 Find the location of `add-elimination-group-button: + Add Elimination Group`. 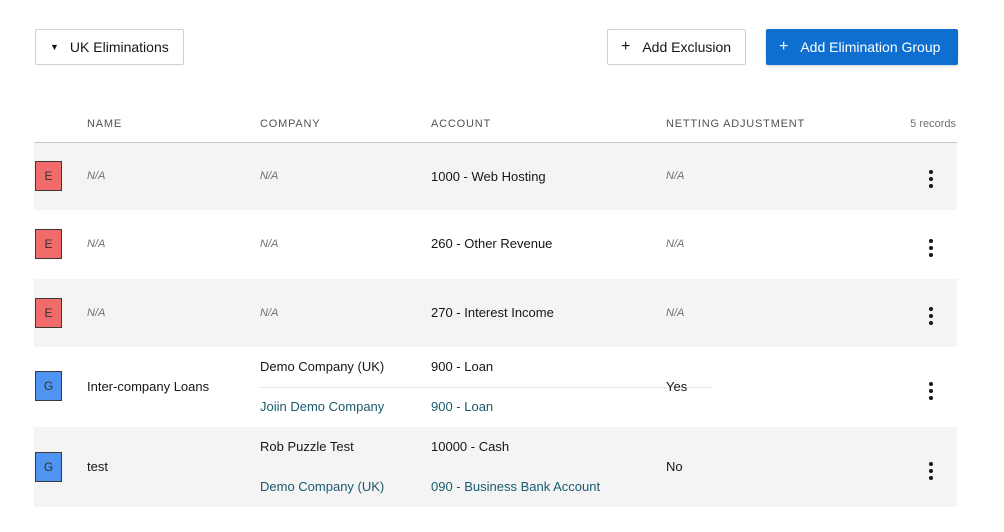

add-elimination-group-button: + Add Elimination Group is located at coordinates (862, 47).